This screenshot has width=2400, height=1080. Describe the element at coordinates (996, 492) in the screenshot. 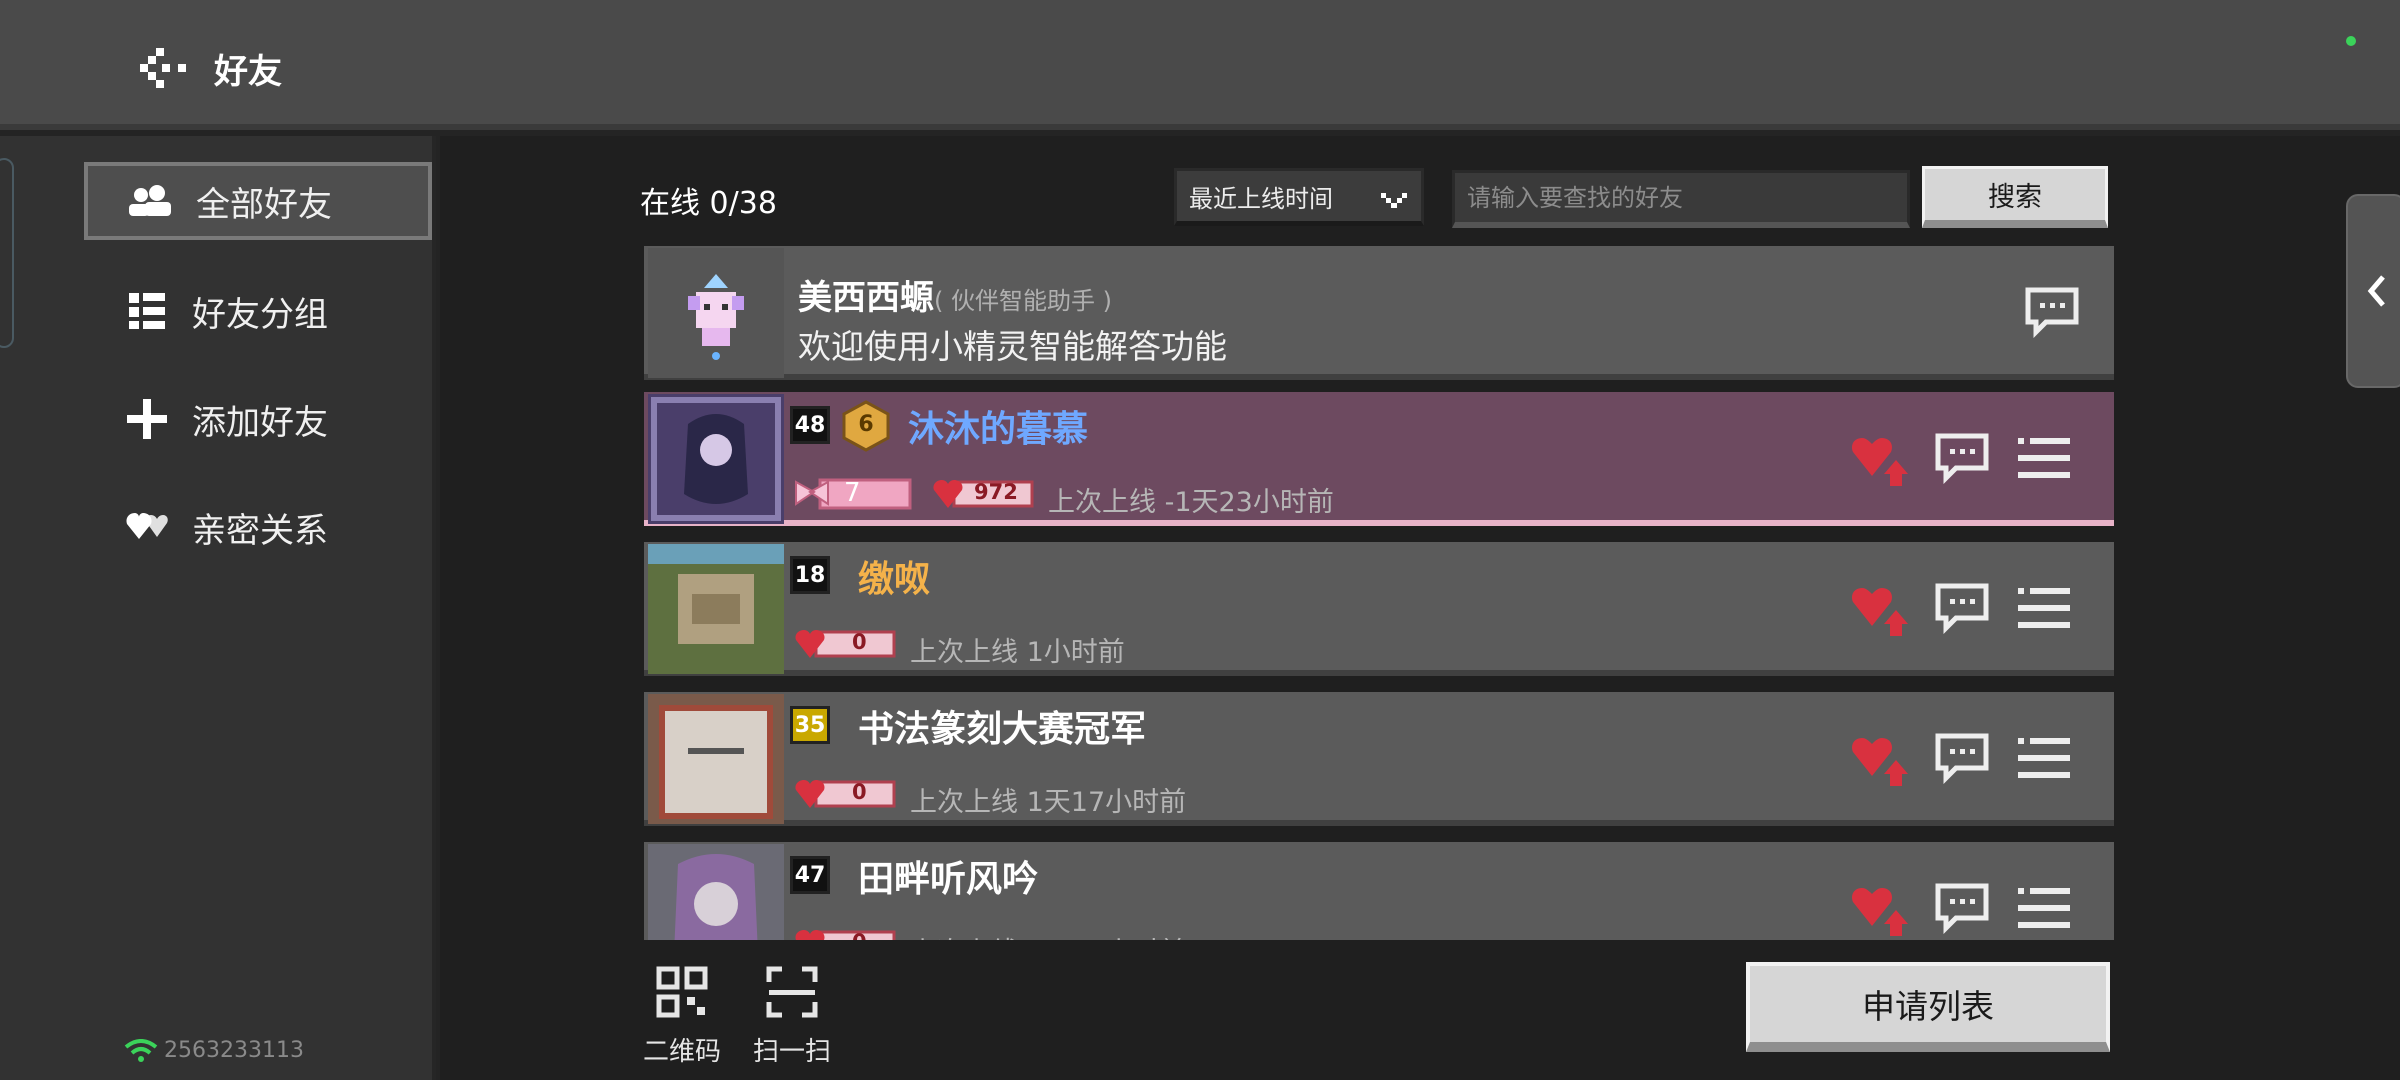

I see `heart-count: 972` at that location.